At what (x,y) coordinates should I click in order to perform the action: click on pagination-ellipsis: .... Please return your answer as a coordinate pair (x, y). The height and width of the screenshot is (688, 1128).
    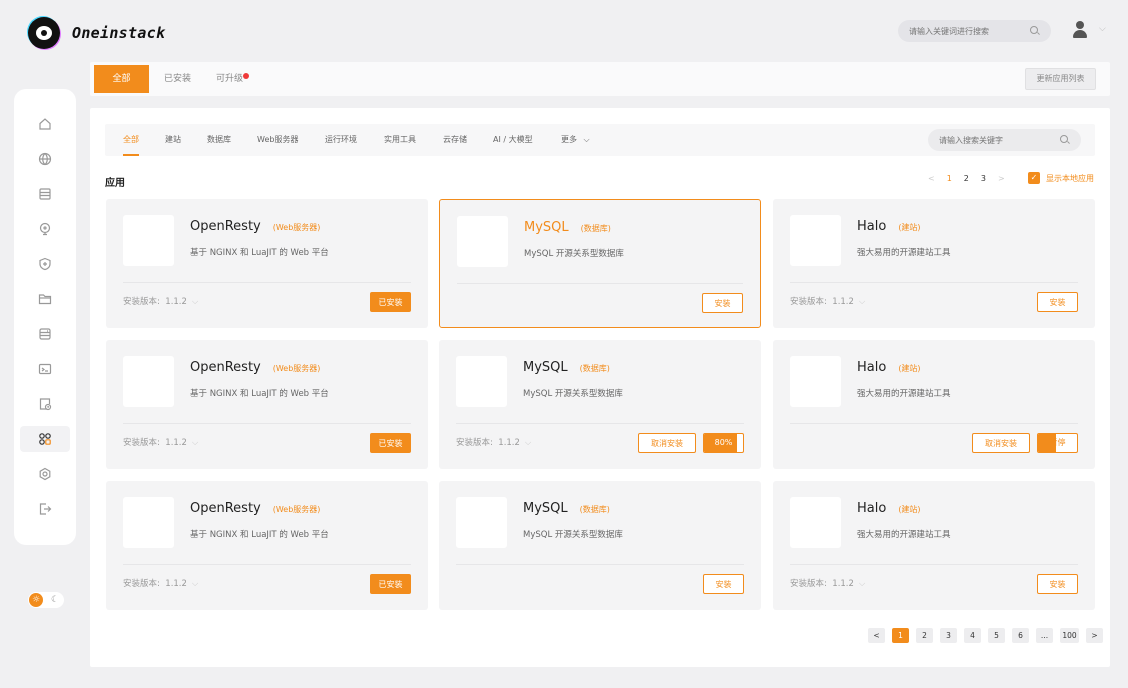
    Looking at the image, I should click on (1044, 635).